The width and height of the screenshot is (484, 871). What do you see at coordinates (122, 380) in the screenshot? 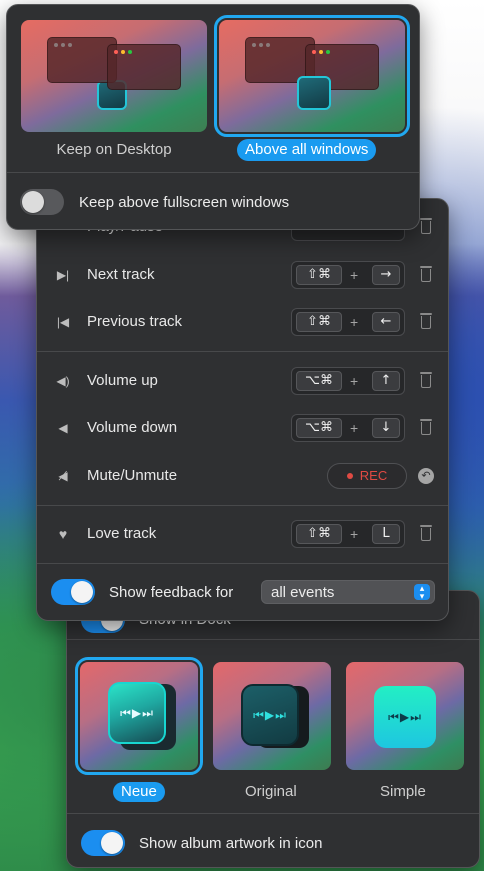
I see `shortcut-label: Volume up` at bounding box center [122, 380].